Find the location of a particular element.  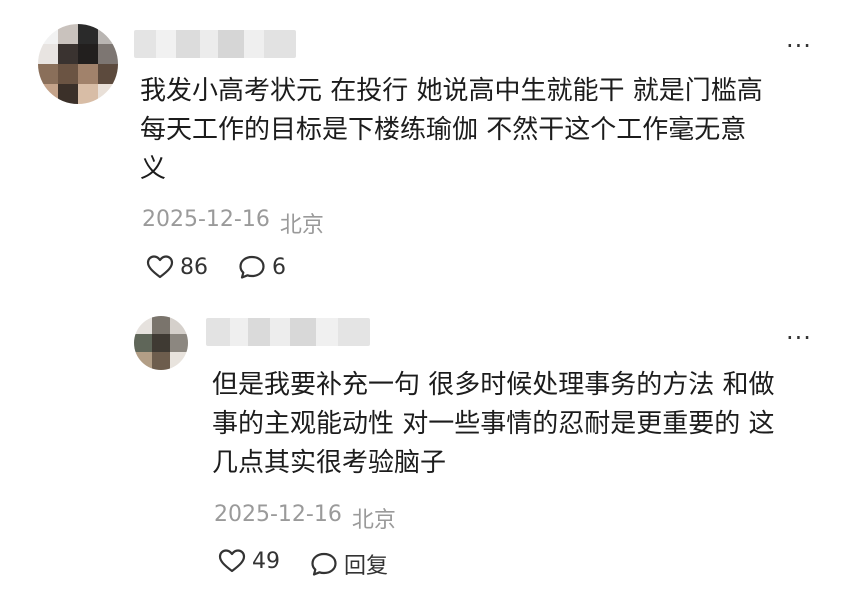

comment-text-line: 事的主观能动性 对一些事情的忍耐是更重要的 这 is located at coordinates (493, 424).